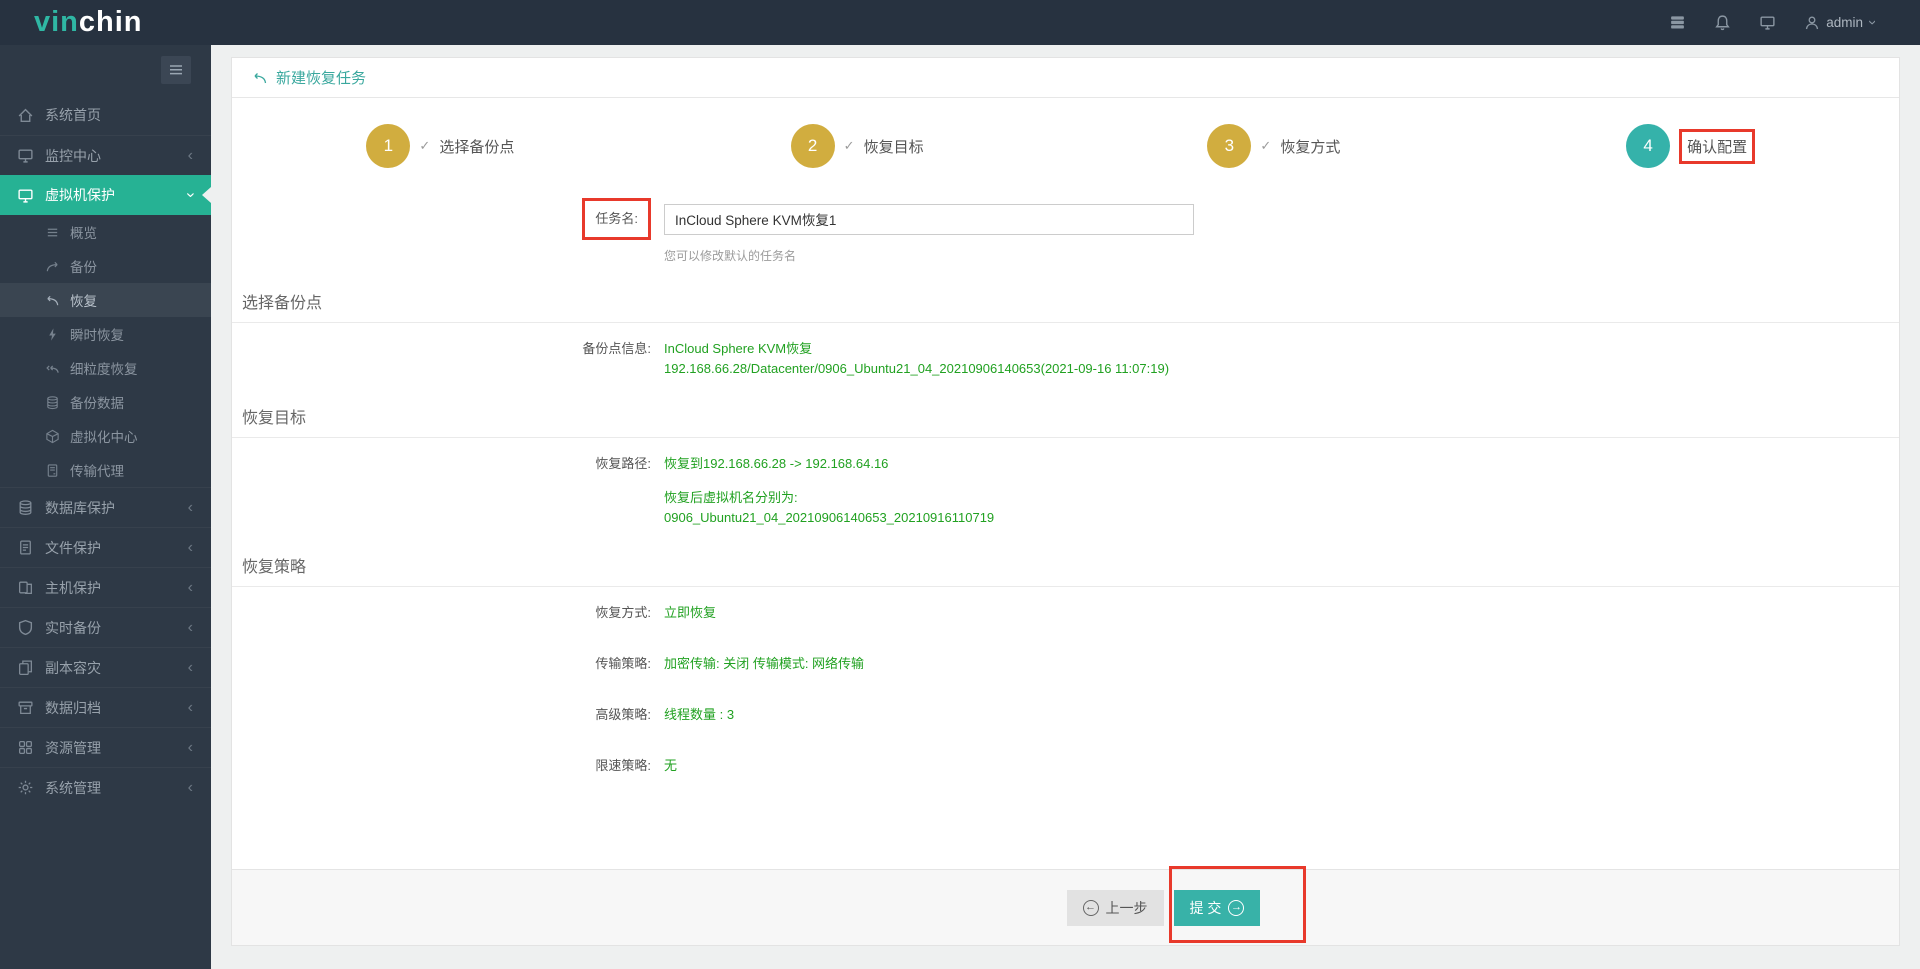 The height and width of the screenshot is (969, 1920). I want to click on step-1-number: 1, so click(388, 146).